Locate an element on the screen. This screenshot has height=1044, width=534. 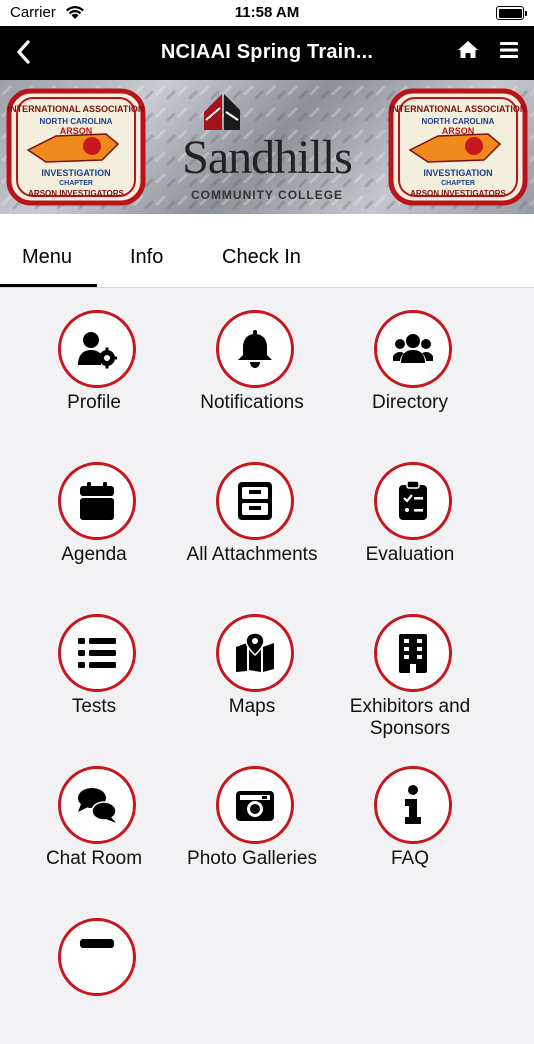
bell-icon is located at coordinates (255, 349).